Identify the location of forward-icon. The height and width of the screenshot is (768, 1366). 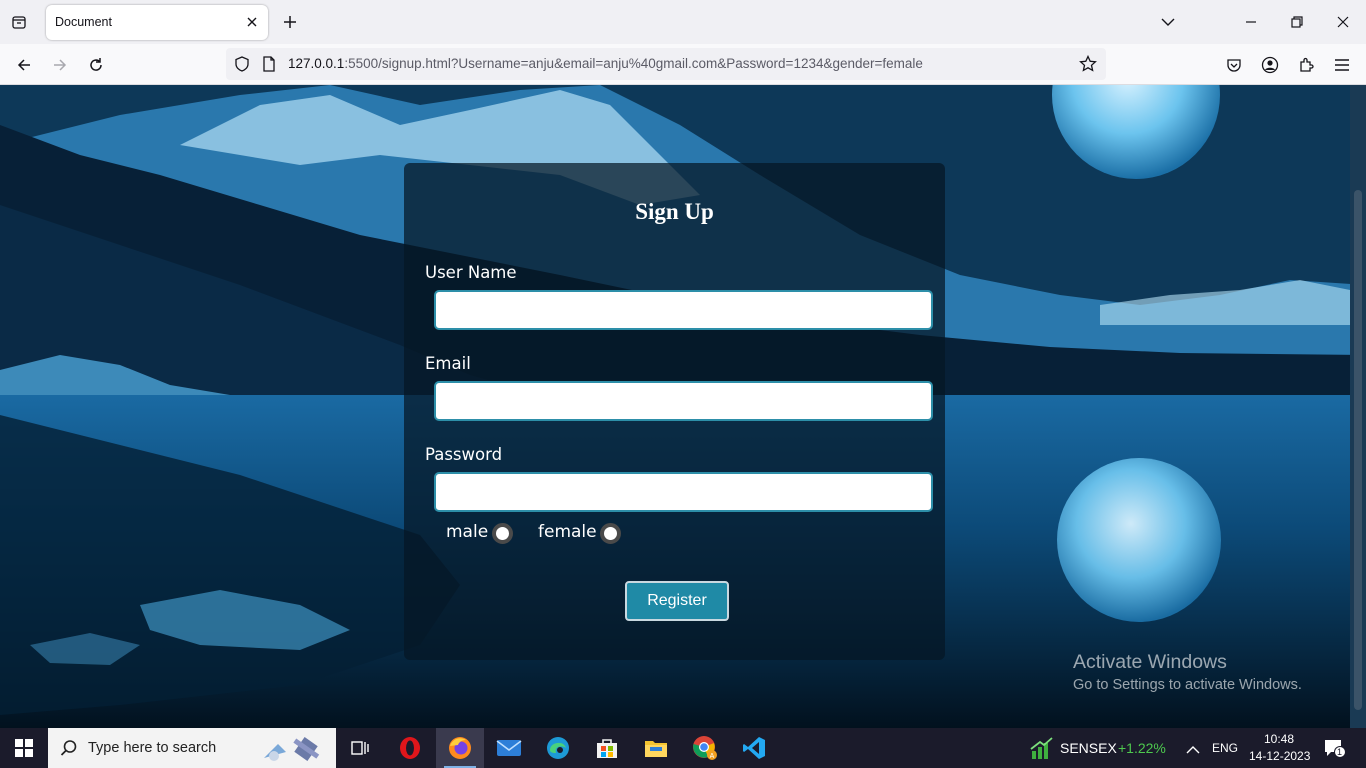
(60, 65).